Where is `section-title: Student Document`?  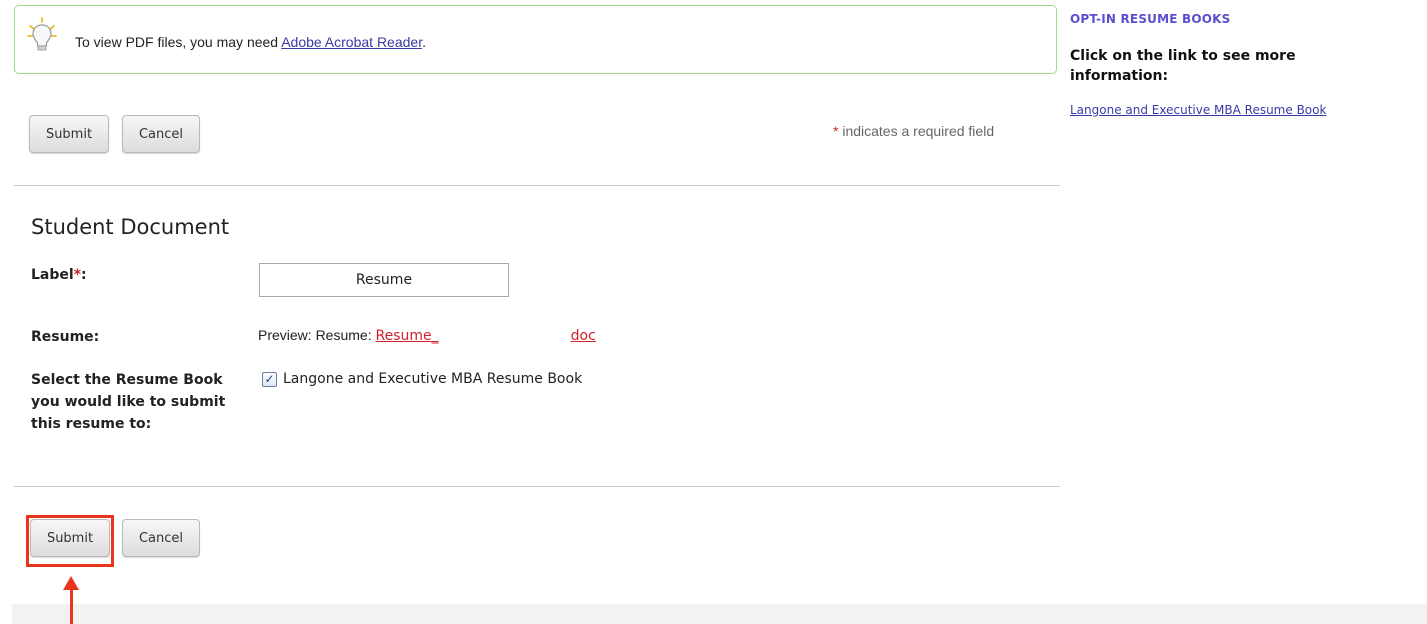
section-title: Student Document is located at coordinates (130, 227).